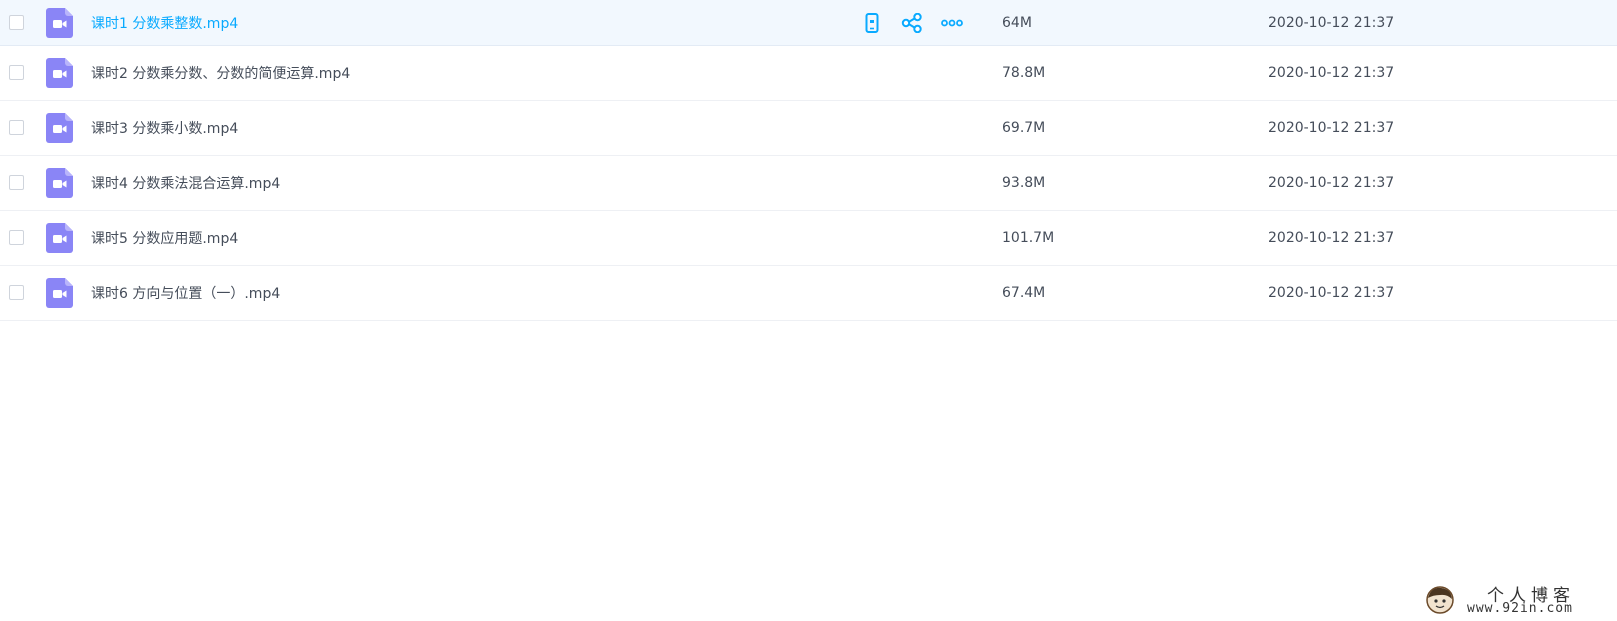 The height and width of the screenshot is (621, 1617). What do you see at coordinates (220, 73) in the screenshot?
I see `file-name-link: 课时2 分数乘分数、分数的简便运算.mp4` at bounding box center [220, 73].